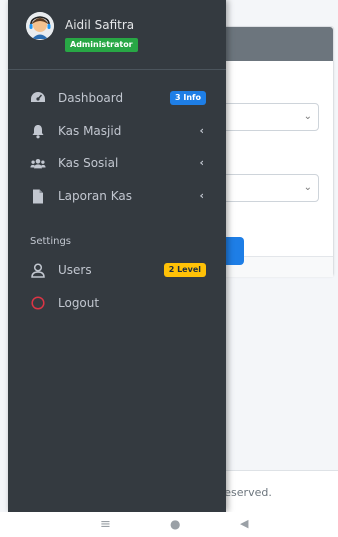 This screenshot has width=338, height=537. Describe the element at coordinates (38, 196) in the screenshot. I see `file-icon` at that location.